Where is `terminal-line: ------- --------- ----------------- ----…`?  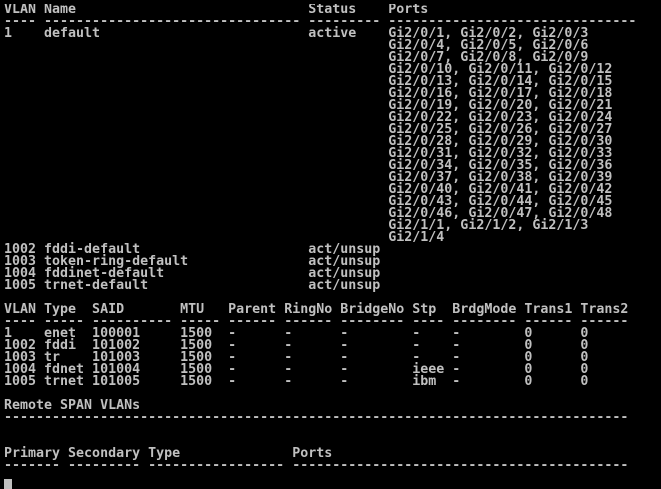
terminal-line: ------- --------- ----------------- ----… is located at coordinates (316, 465).